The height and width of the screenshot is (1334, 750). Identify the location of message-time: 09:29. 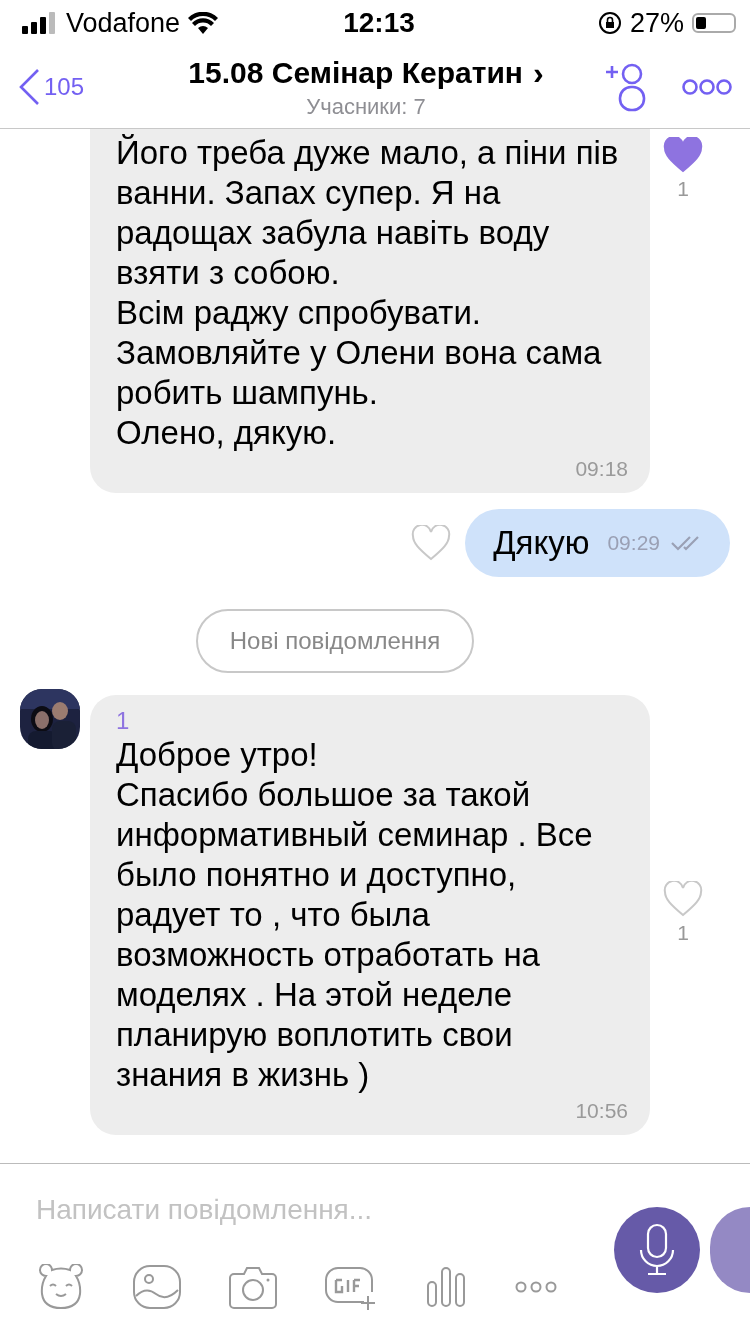
(633, 543).